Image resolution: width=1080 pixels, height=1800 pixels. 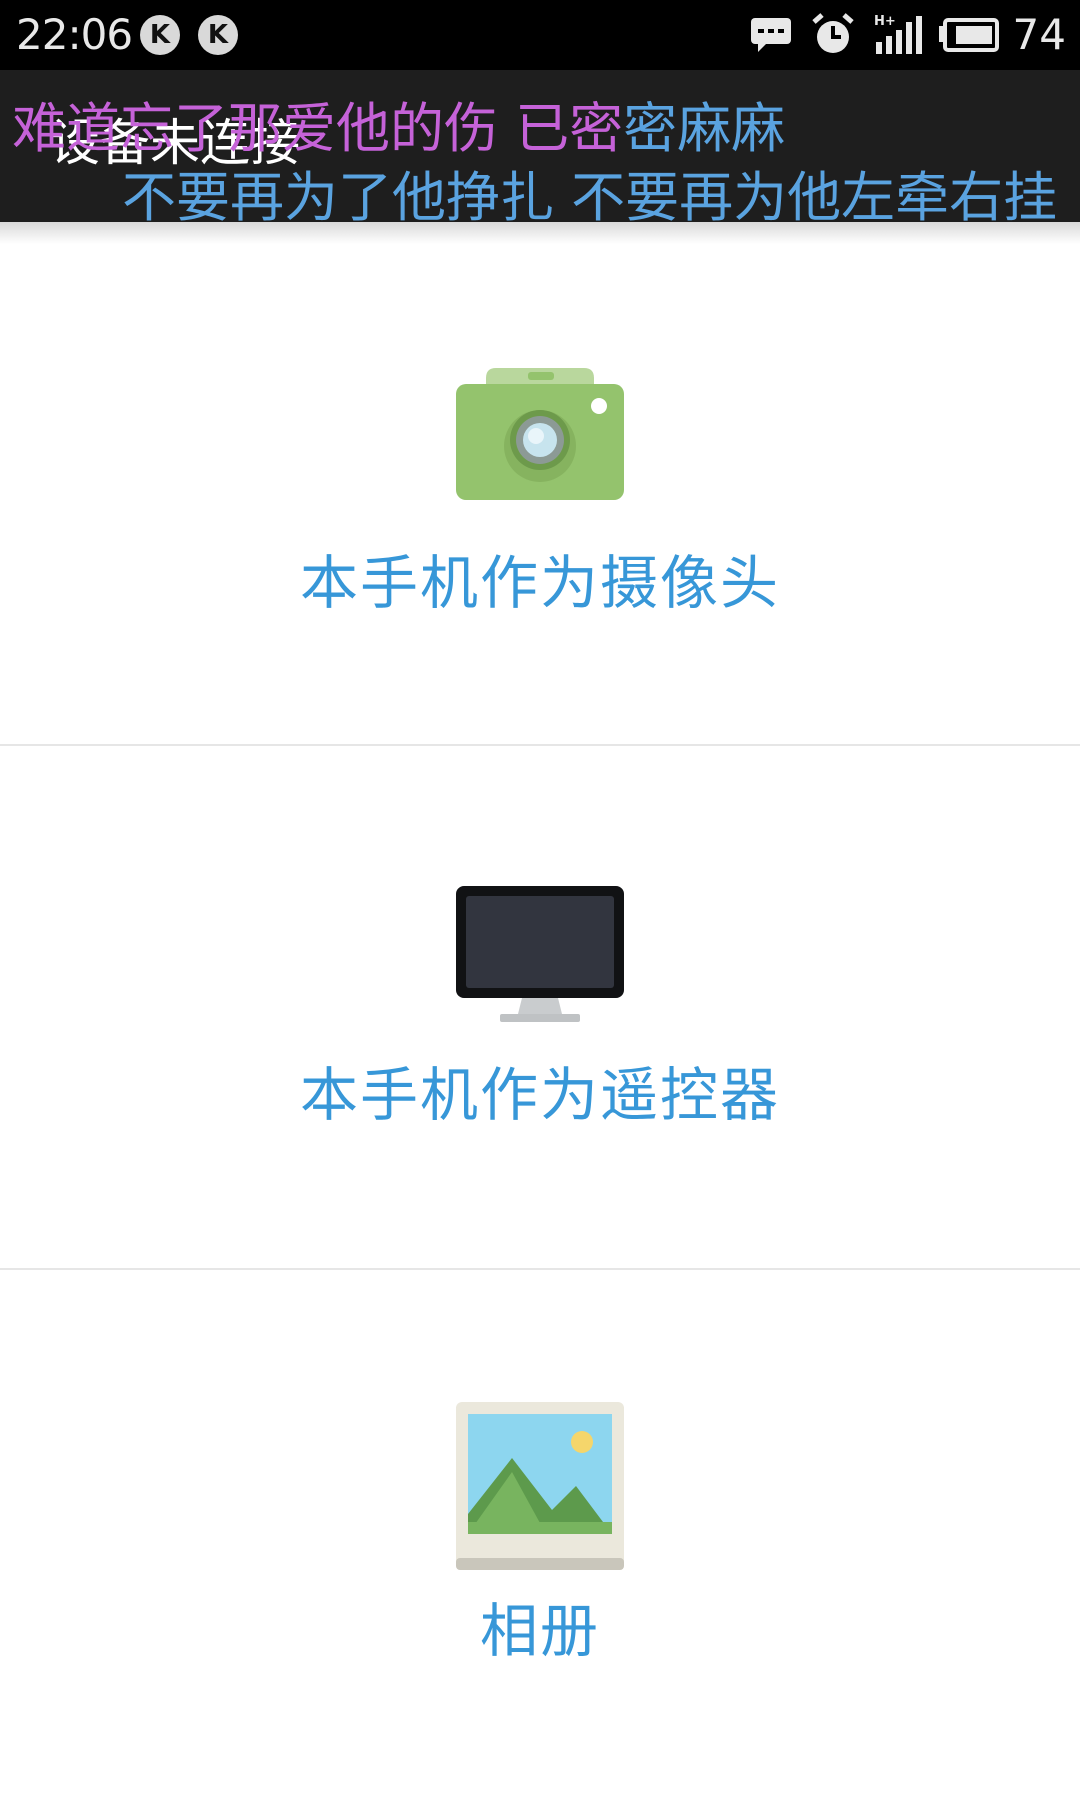 What do you see at coordinates (833, 33) in the screenshot?
I see `alarm-icon` at bounding box center [833, 33].